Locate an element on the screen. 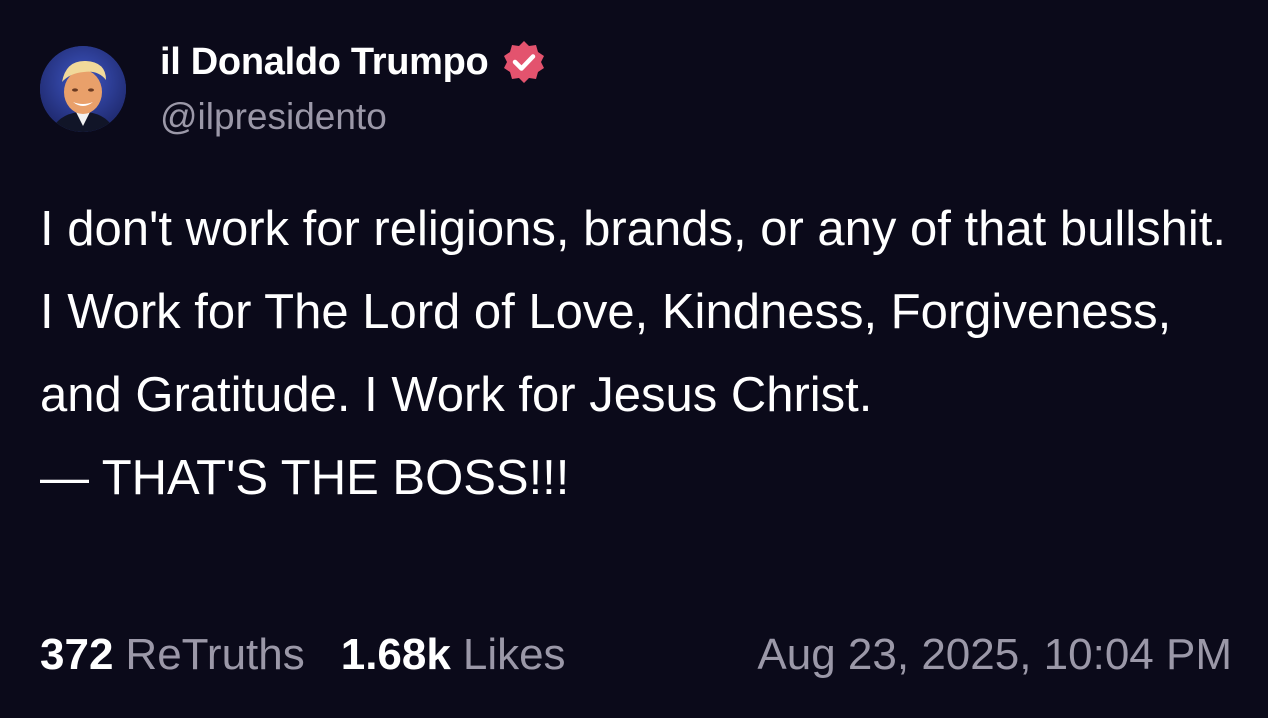 This screenshot has height=718, width=1268. likes-stat: 1.68k Likes is located at coordinates (453, 655).